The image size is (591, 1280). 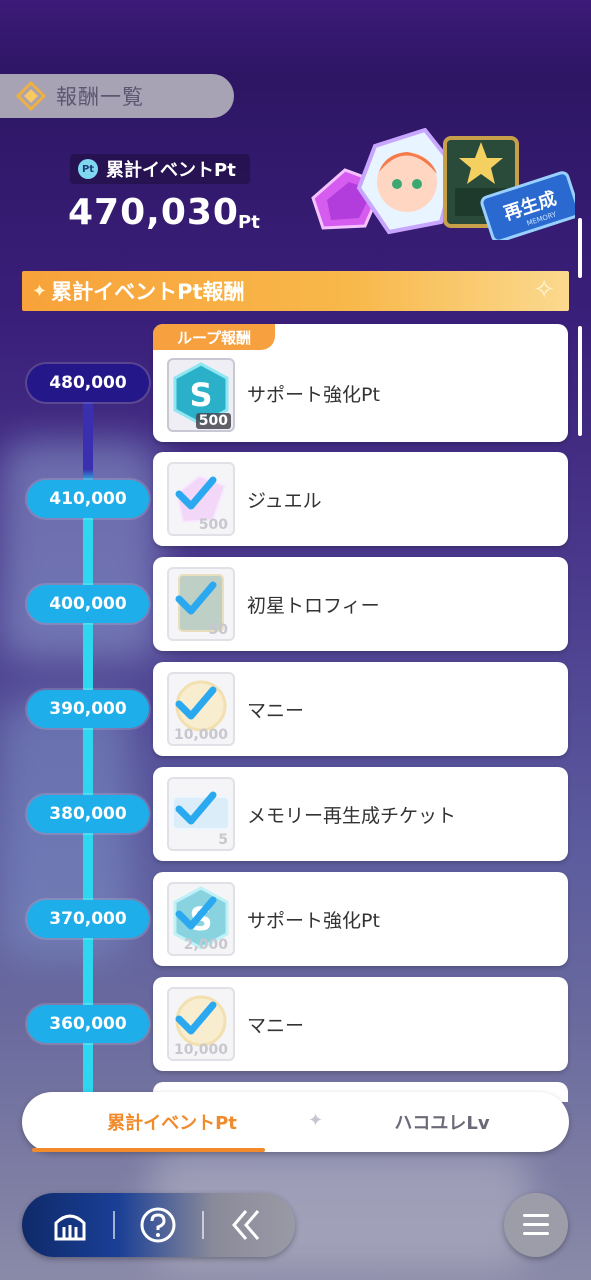 I want to click on pt-badge-icon: Pt, so click(x=88, y=169).